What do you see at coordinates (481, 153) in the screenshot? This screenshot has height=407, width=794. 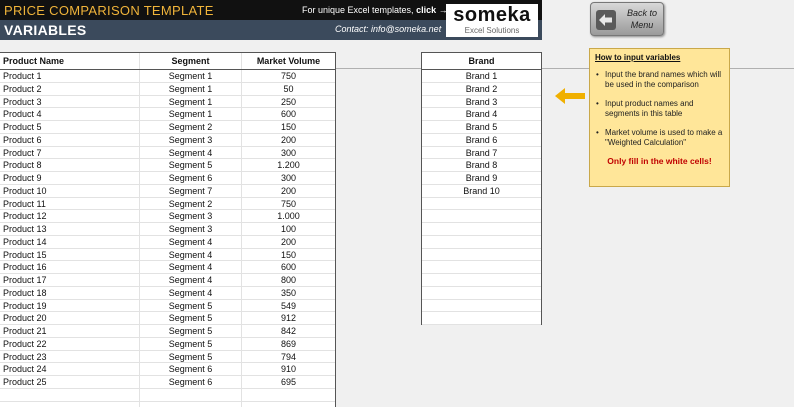 I see `brand-name-cell: Brand 7` at bounding box center [481, 153].